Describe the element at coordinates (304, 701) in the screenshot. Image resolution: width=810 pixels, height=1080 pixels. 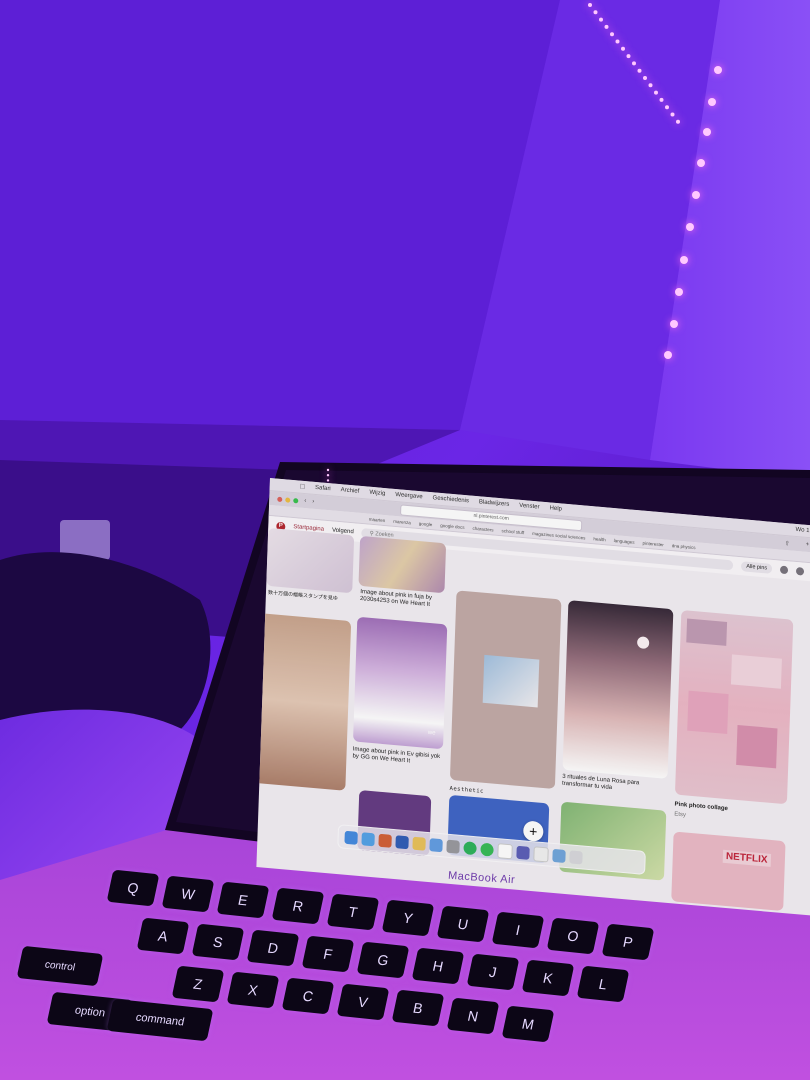
I see `pin-card-palace` at that location.